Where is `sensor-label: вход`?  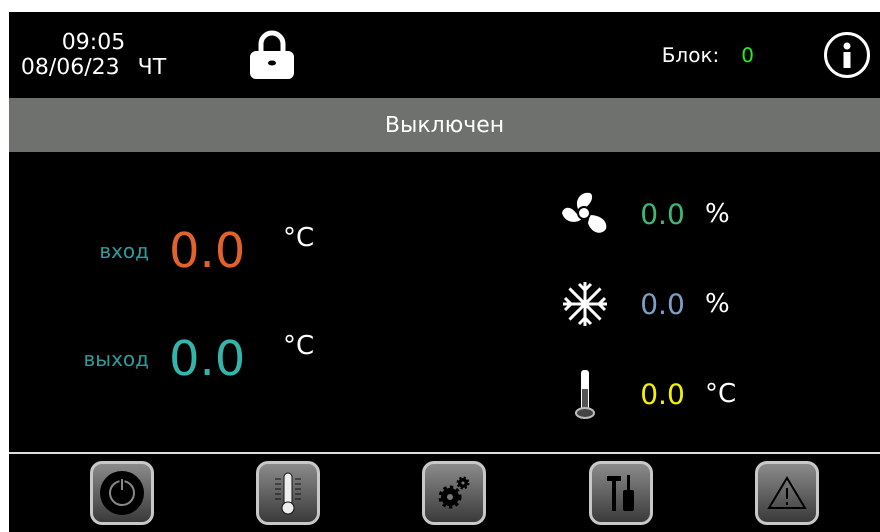
sensor-label: вход is located at coordinates (124, 251).